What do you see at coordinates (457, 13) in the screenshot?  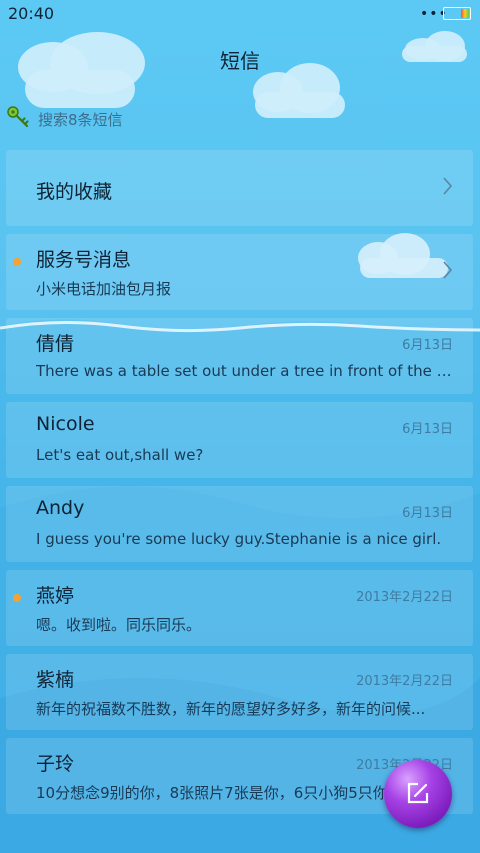 I see `battery-icon` at bounding box center [457, 13].